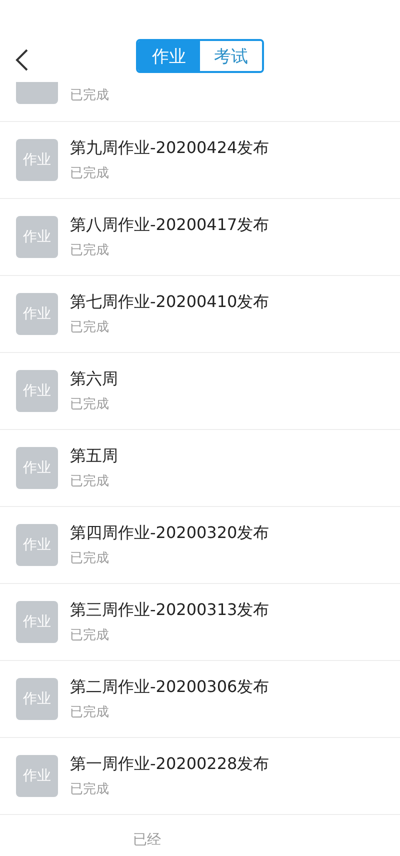 The image size is (400, 856). What do you see at coordinates (200, 699) in the screenshot?
I see `assignment-row: 作业 第二周作业-20200306发布 已完成` at bounding box center [200, 699].